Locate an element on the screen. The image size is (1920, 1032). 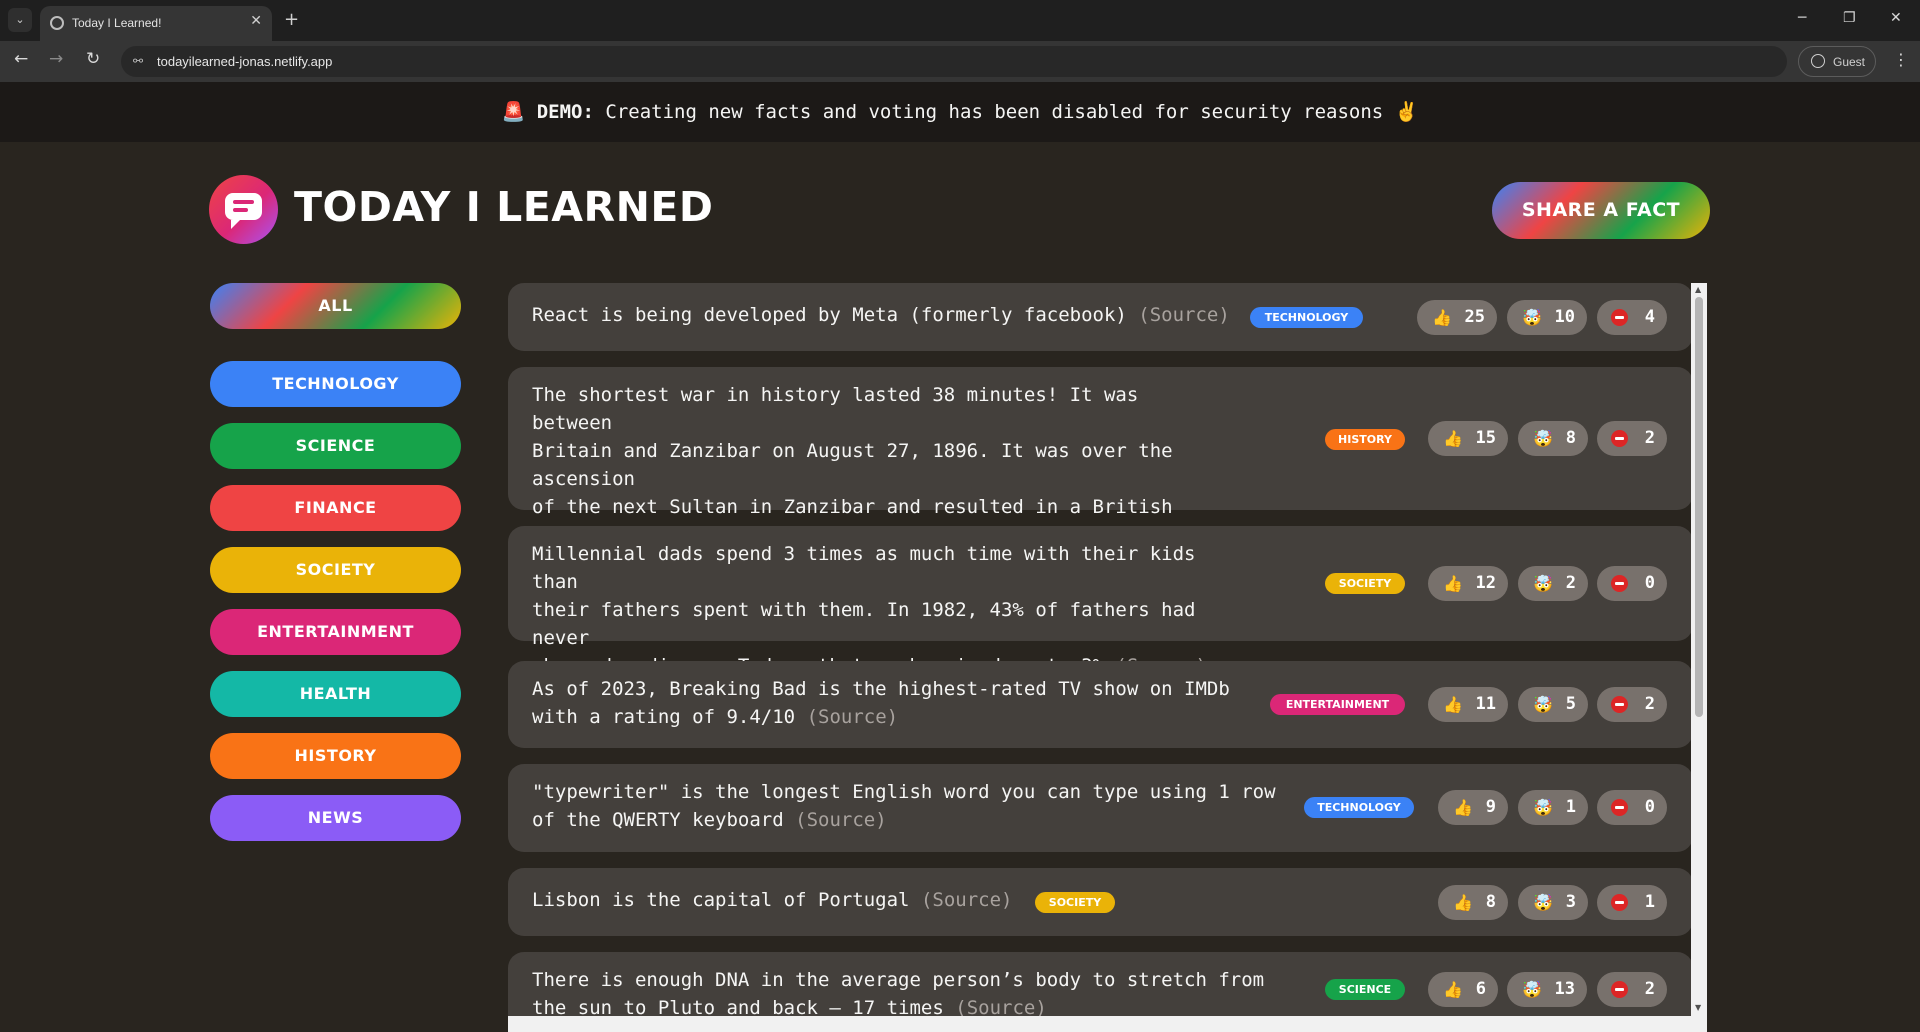
tab-list-icon: ⌄ is located at coordinates (20, 20).